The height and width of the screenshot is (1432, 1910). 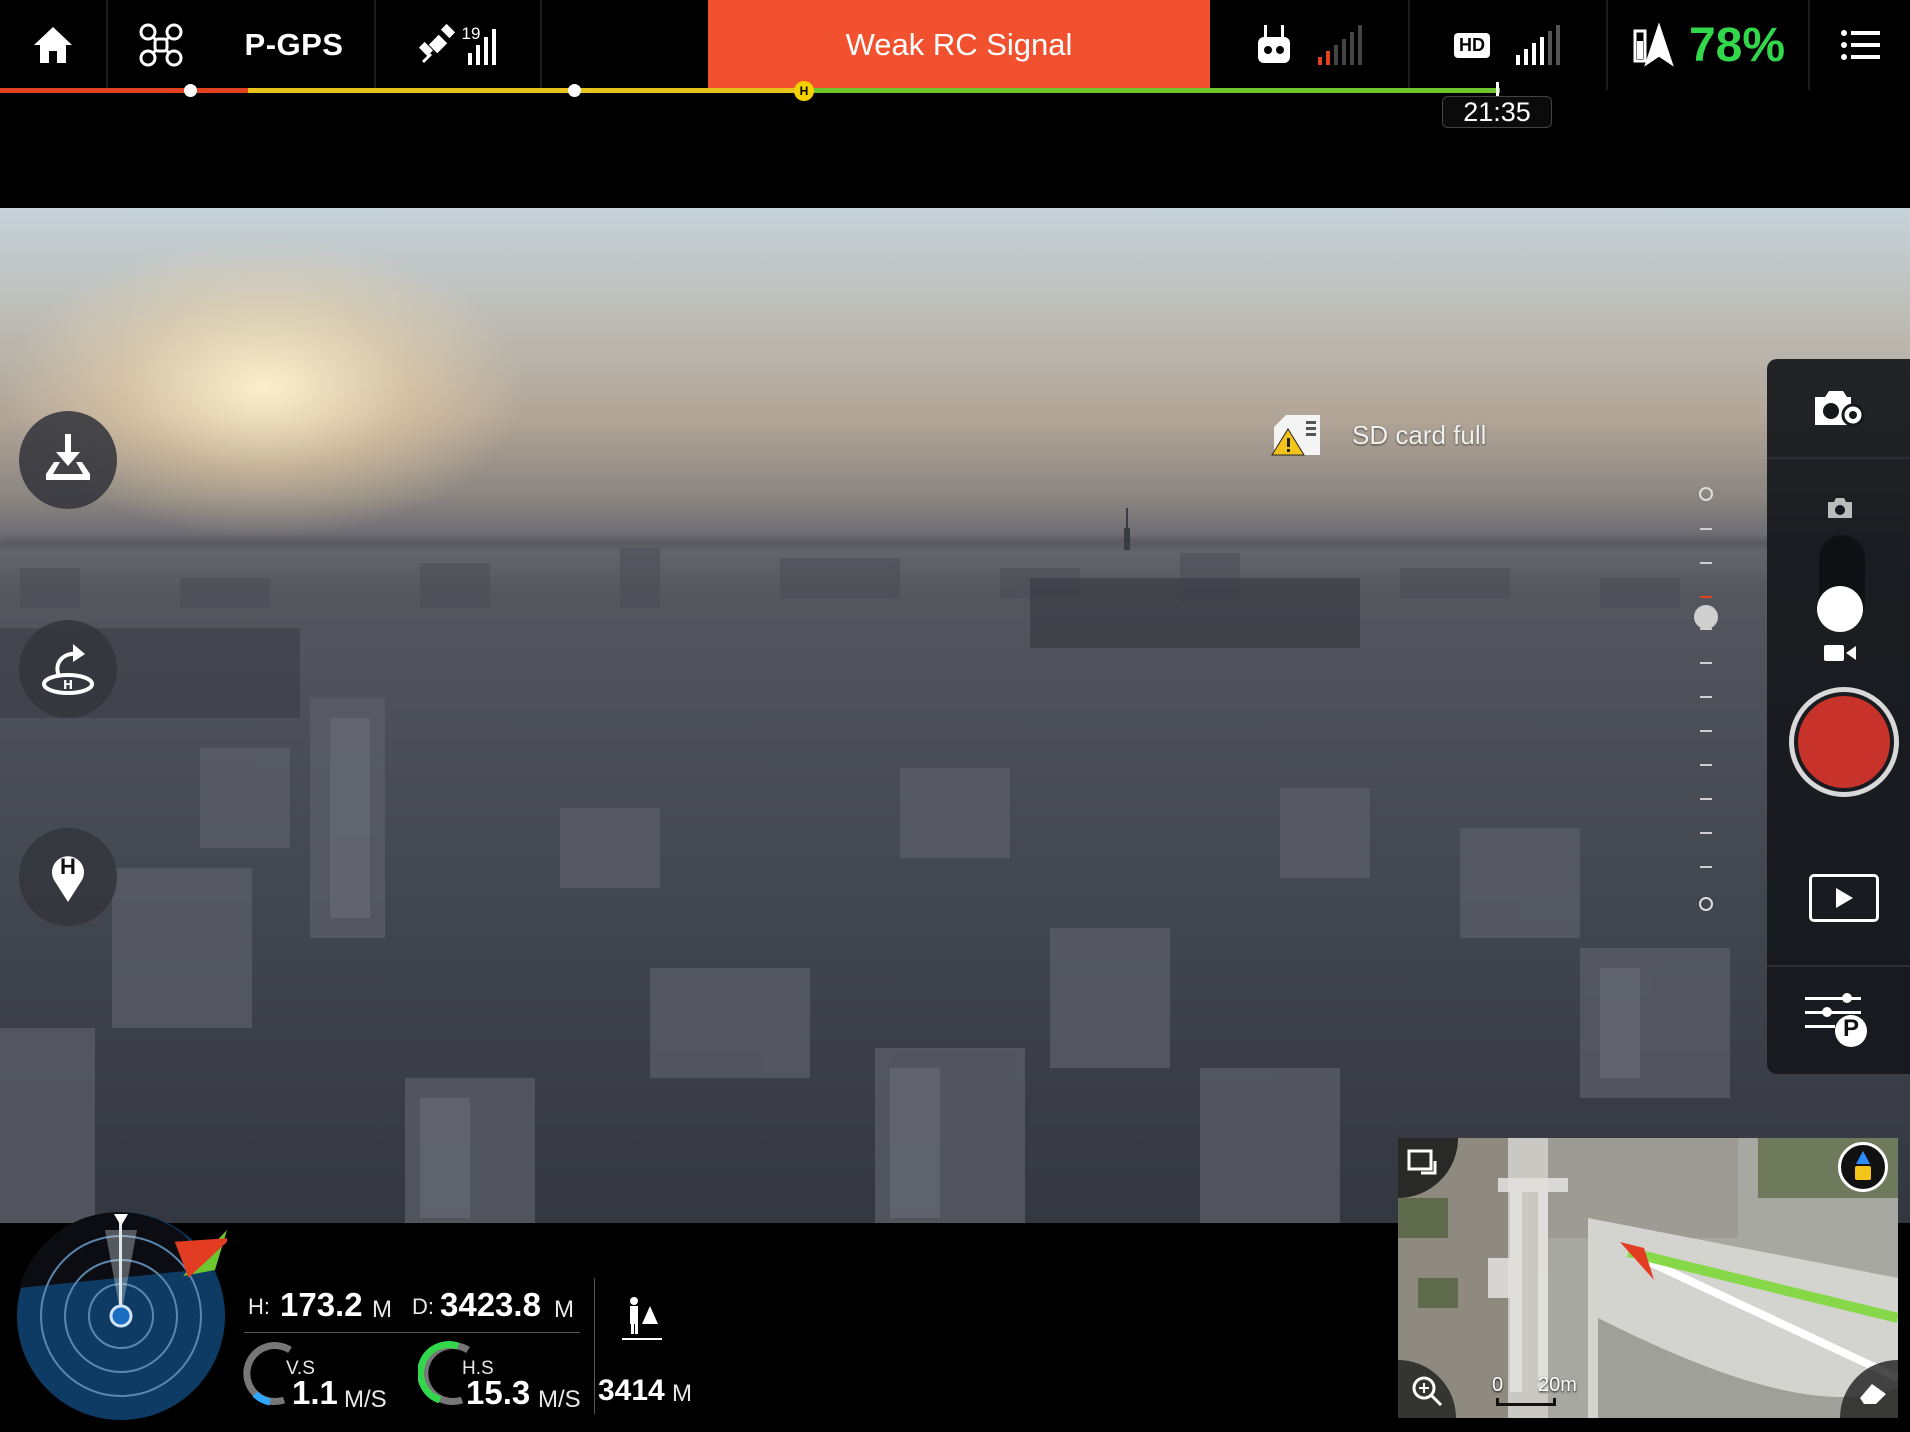 I want to click on sd-card-warning-text: SD card full, so click(x=1419, y=434).